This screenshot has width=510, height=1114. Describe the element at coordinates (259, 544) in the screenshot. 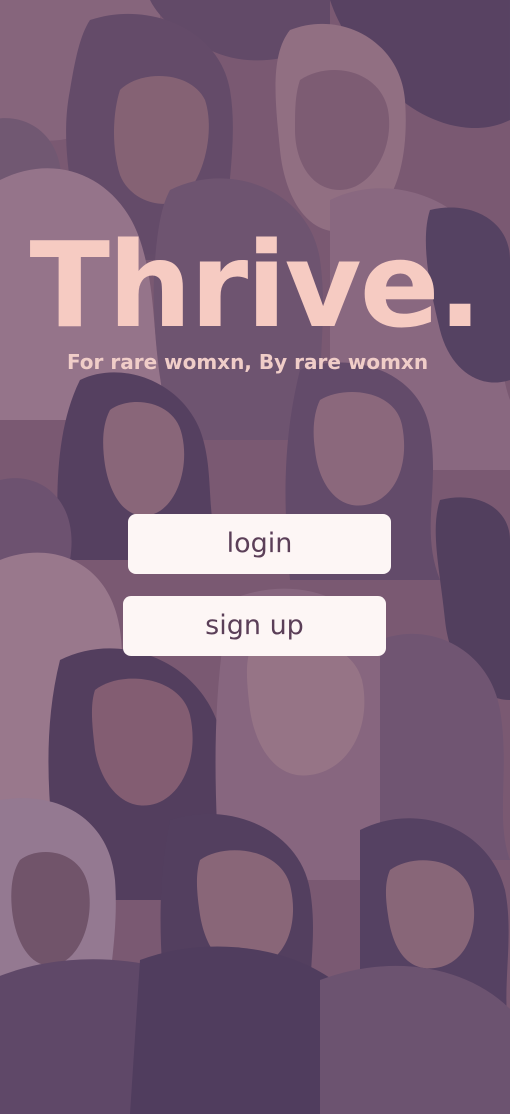

I see `login-button: login` at that location.